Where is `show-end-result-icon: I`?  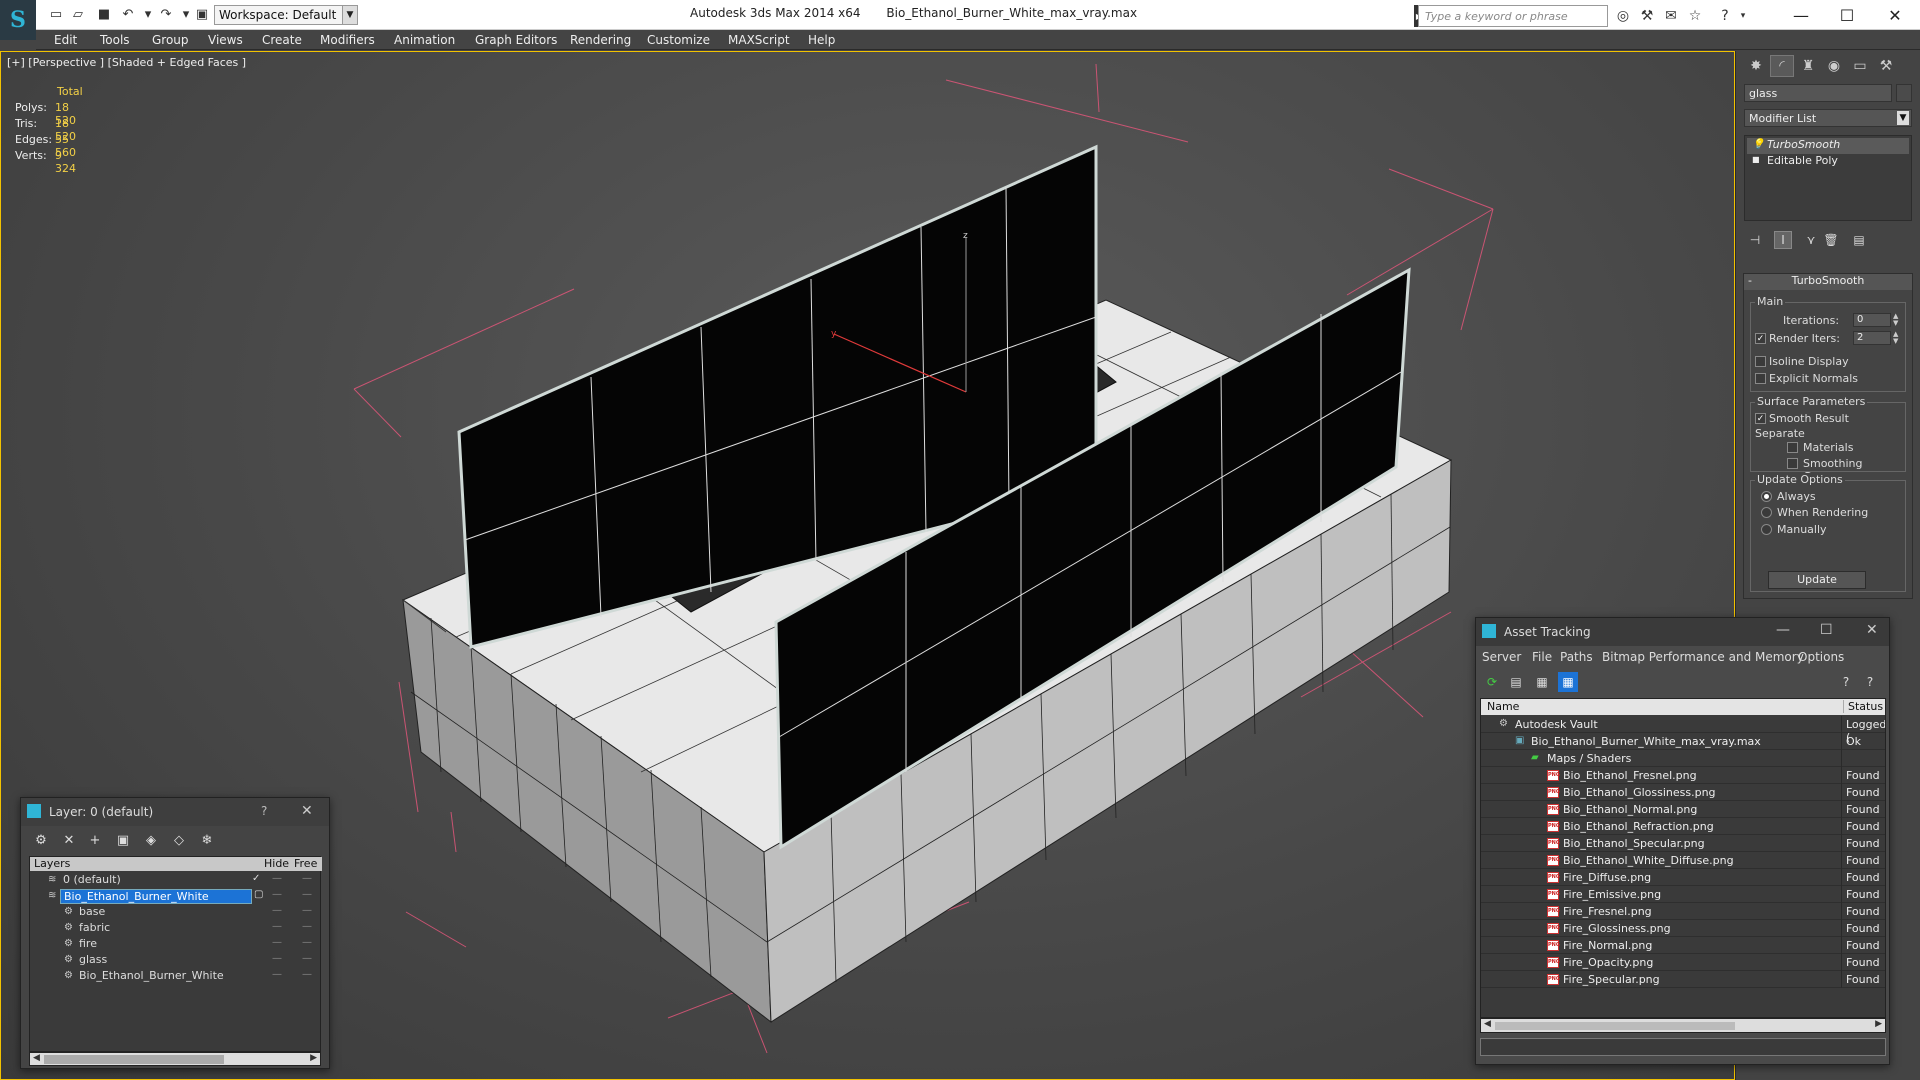 show-end-result-icon: I is located at coordinates (1783, 240).